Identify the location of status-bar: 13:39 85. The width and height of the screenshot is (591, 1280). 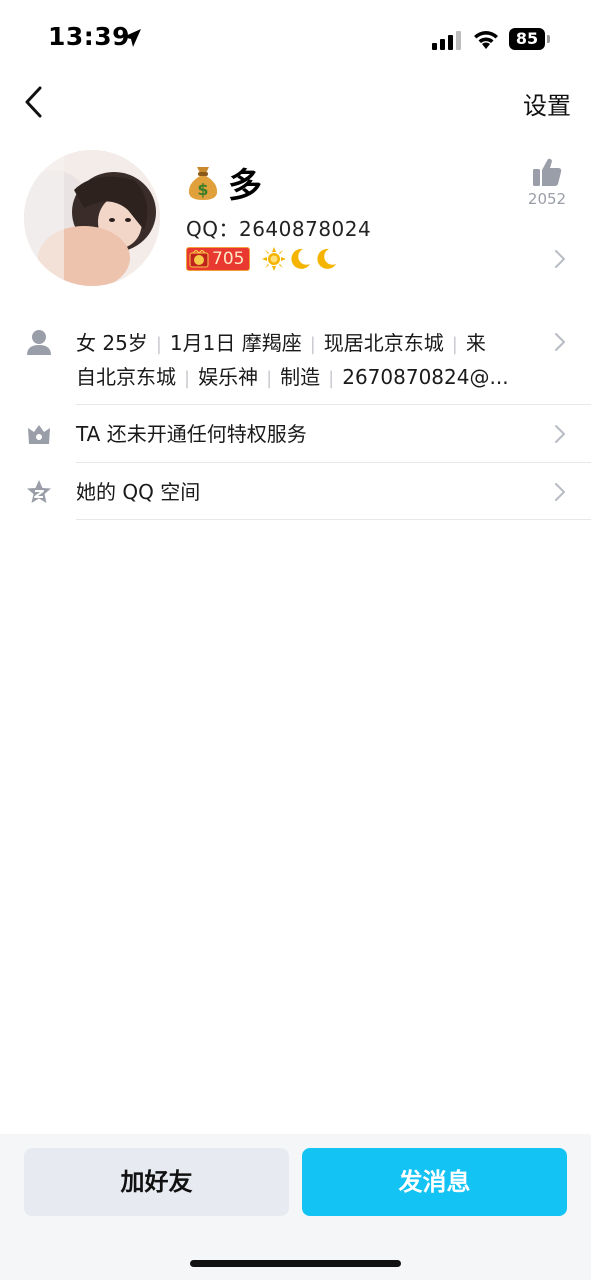
(295, 39).